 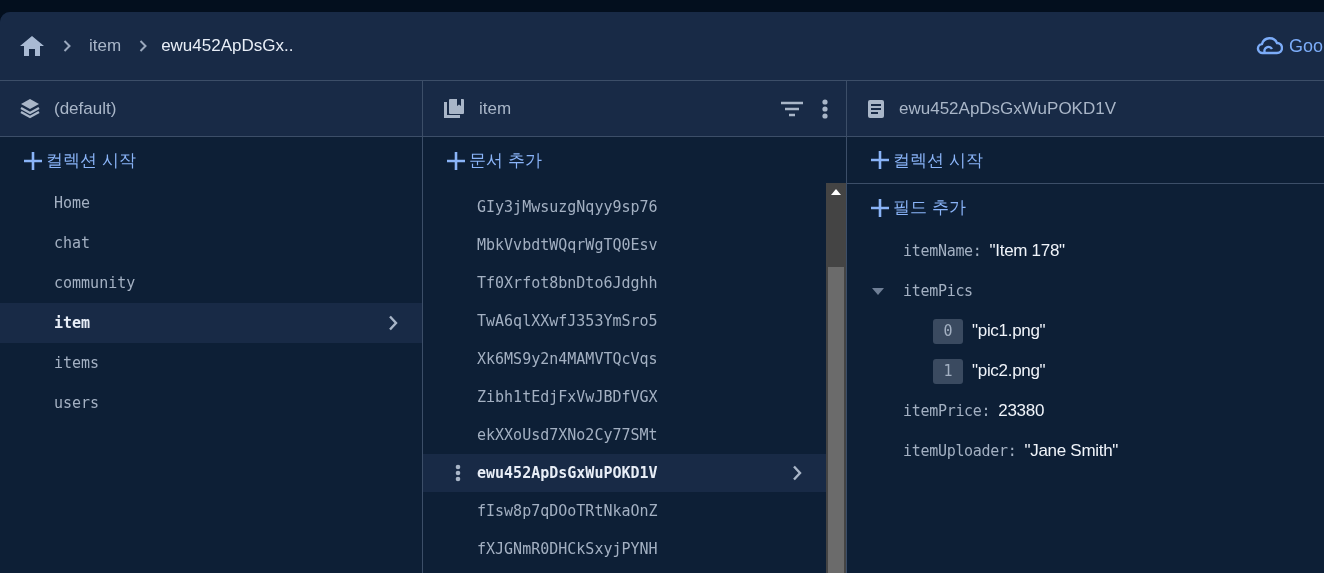 What do you see at coordinates (1009, 371) in the screenshot?
I see `field-value: "pic2.png"` at bounding box center [1009, 371].